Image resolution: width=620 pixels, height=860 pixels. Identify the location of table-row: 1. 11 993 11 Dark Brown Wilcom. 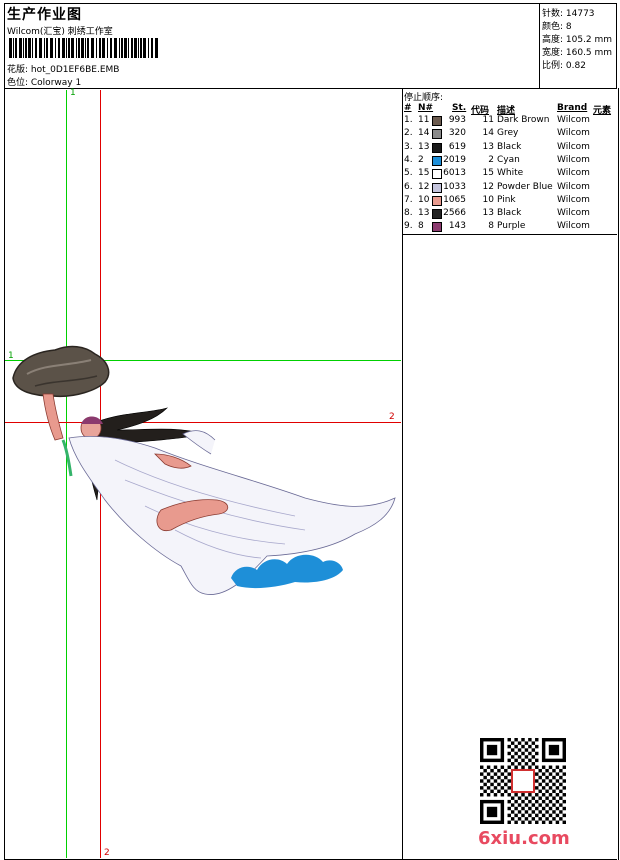
(510, 121).